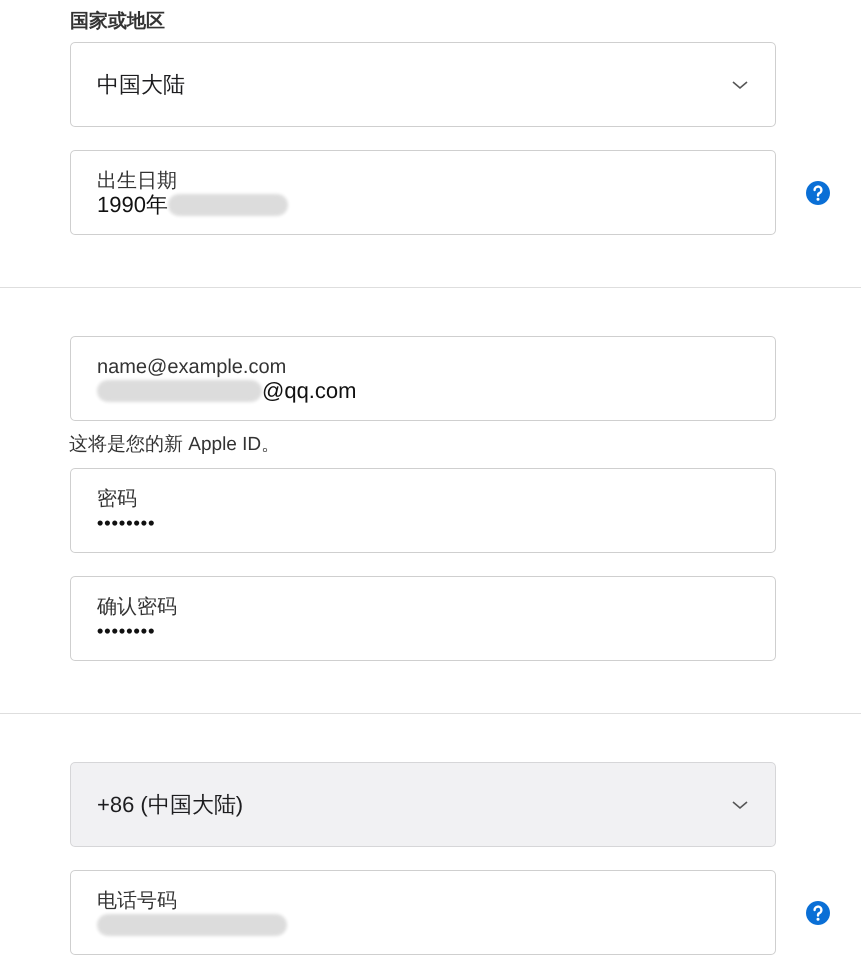 The height and width of the screenshot is (978, 861). I want to click on input-field: name@example.com @qq.com, so click(423, 378).